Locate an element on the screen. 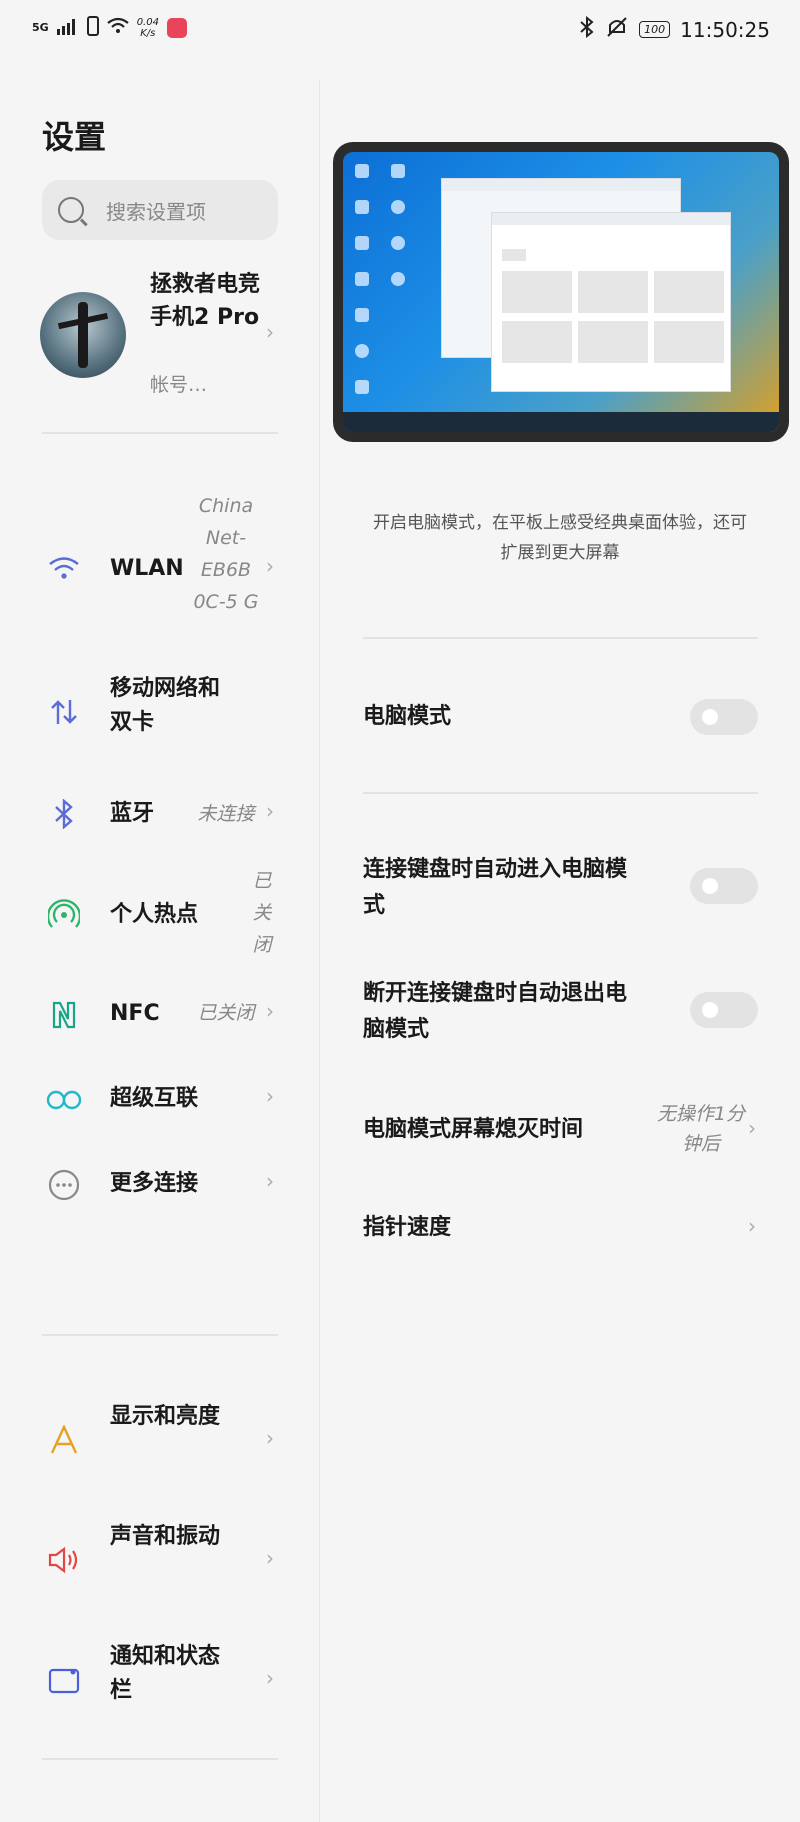 The width and height of the screenshot is (800, 1822). sidebar-item-mobile-network: 移动网络和双卡 is located at coordinates (160, 712).